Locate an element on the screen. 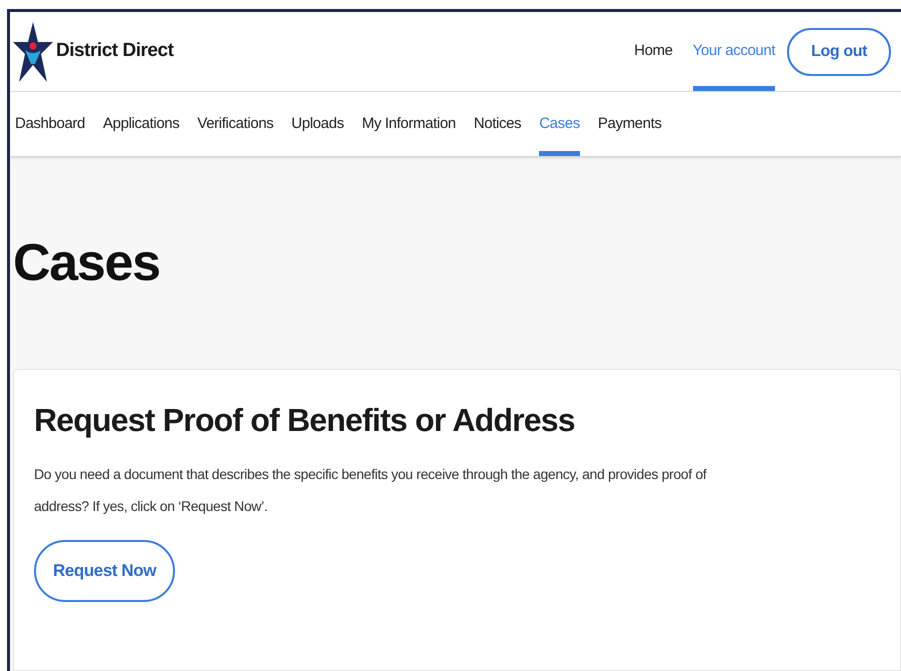 The image size is (901, 671). log-out-button: Log out is located at coordinates (839, 52).